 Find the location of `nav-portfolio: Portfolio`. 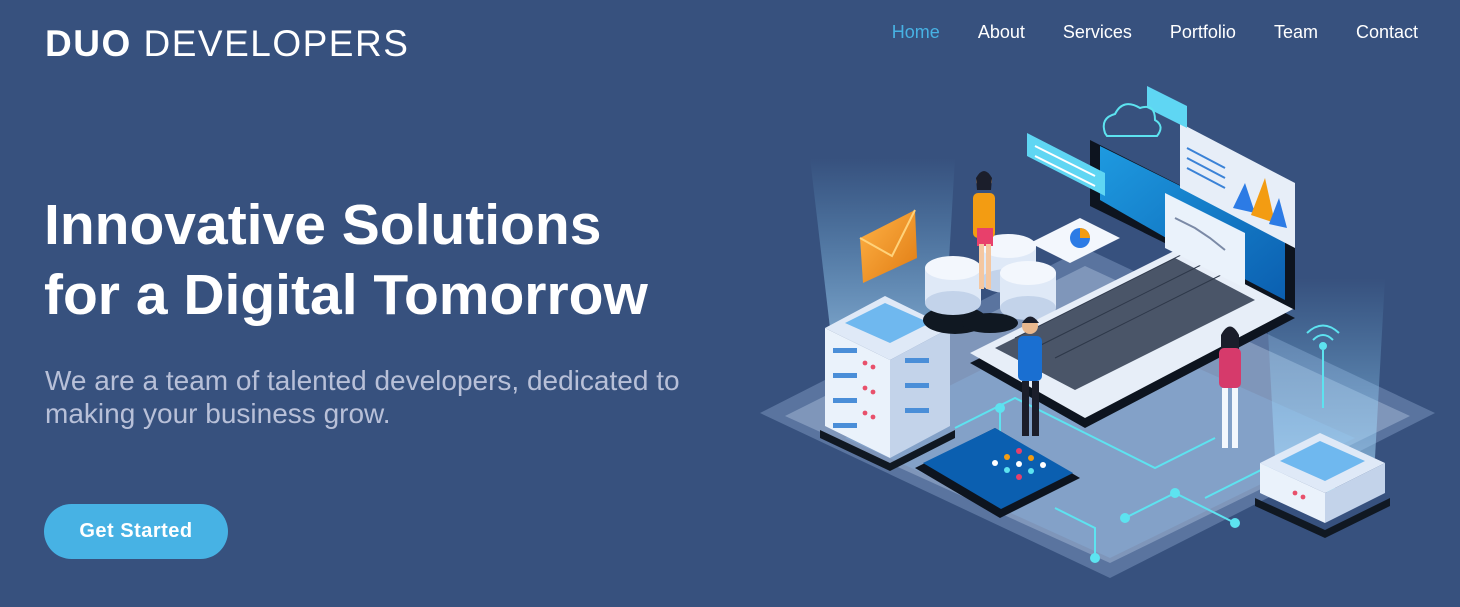

nav-portfolio: Portfolio is located at coordinates (1203, 32).